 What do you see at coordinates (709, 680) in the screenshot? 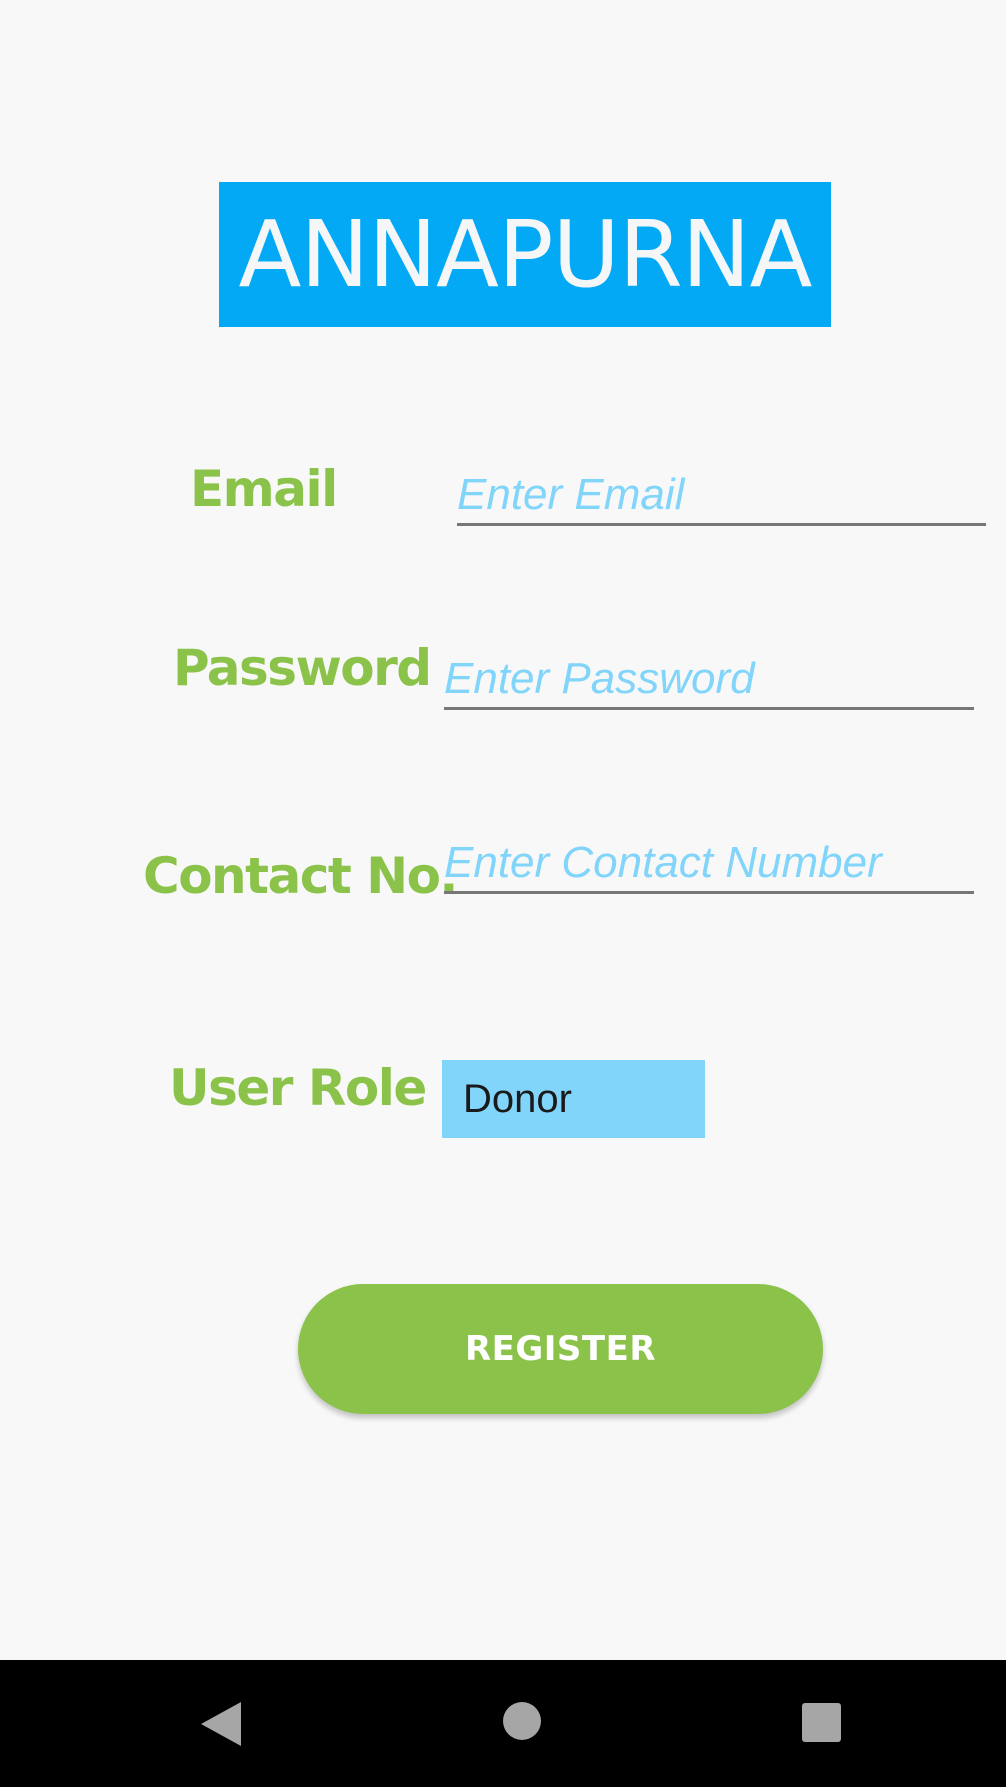
I see `password-input` at bounding box center [709, 680].